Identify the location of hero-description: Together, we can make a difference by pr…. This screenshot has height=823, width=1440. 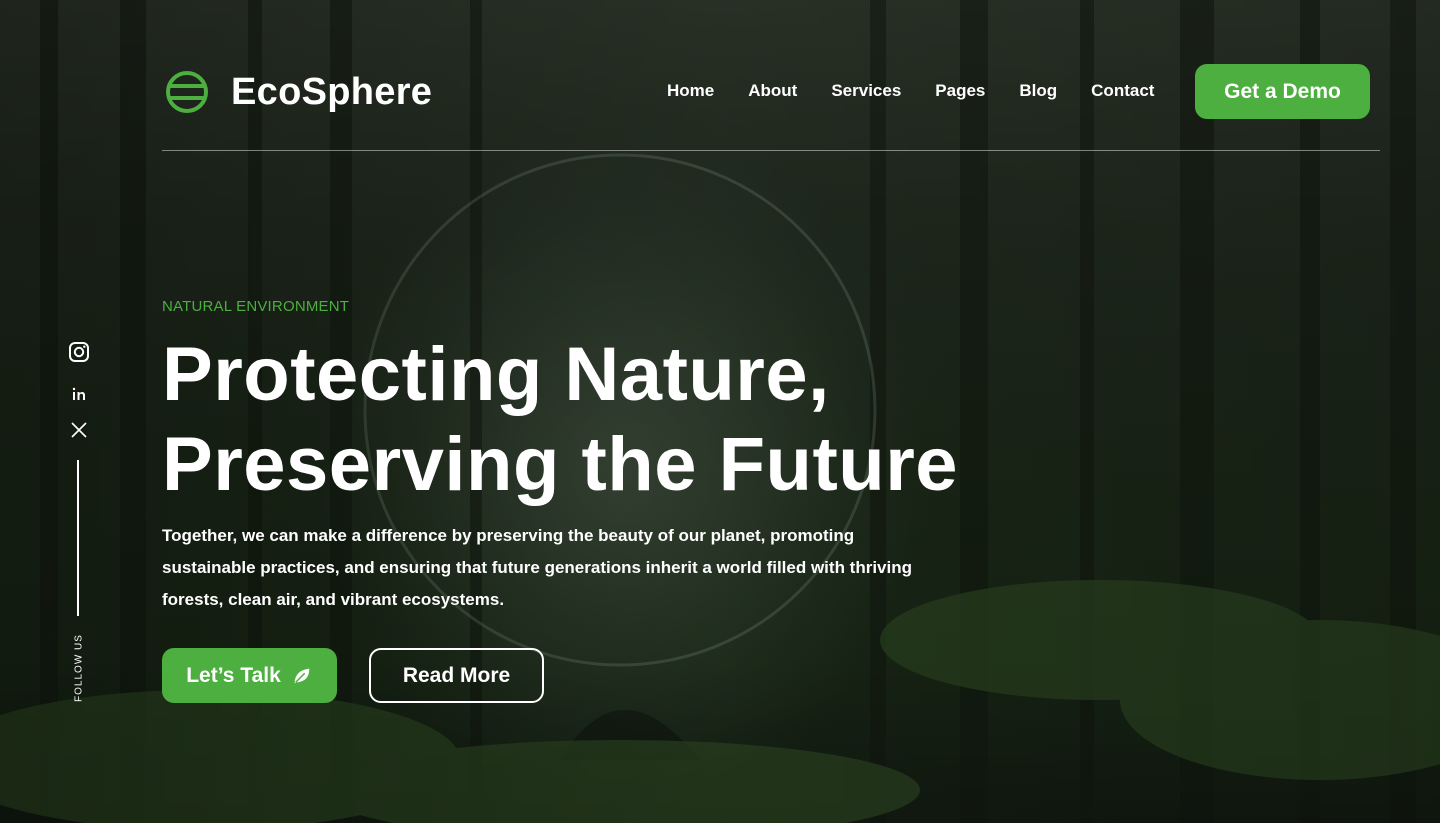
(537, 567).